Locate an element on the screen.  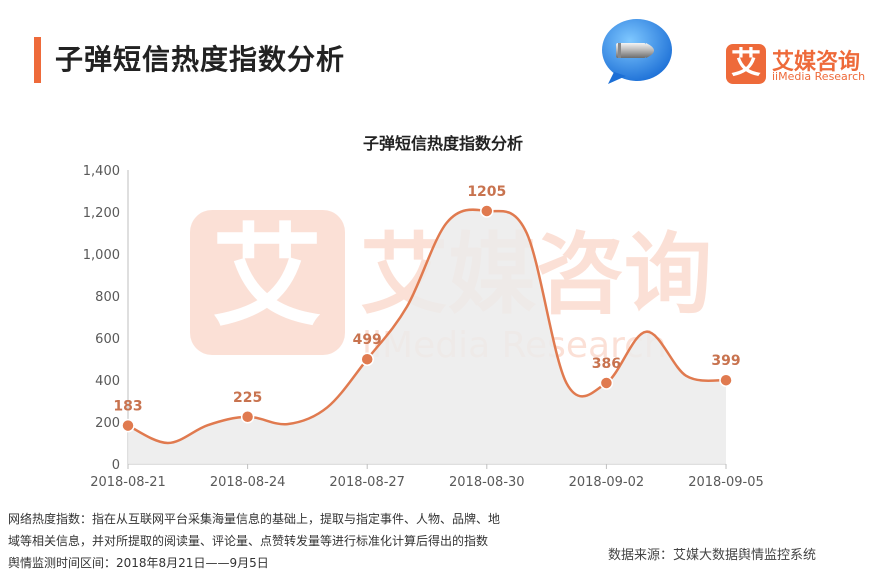
y-tick-label: 800 is located at coordinates (107, 297).